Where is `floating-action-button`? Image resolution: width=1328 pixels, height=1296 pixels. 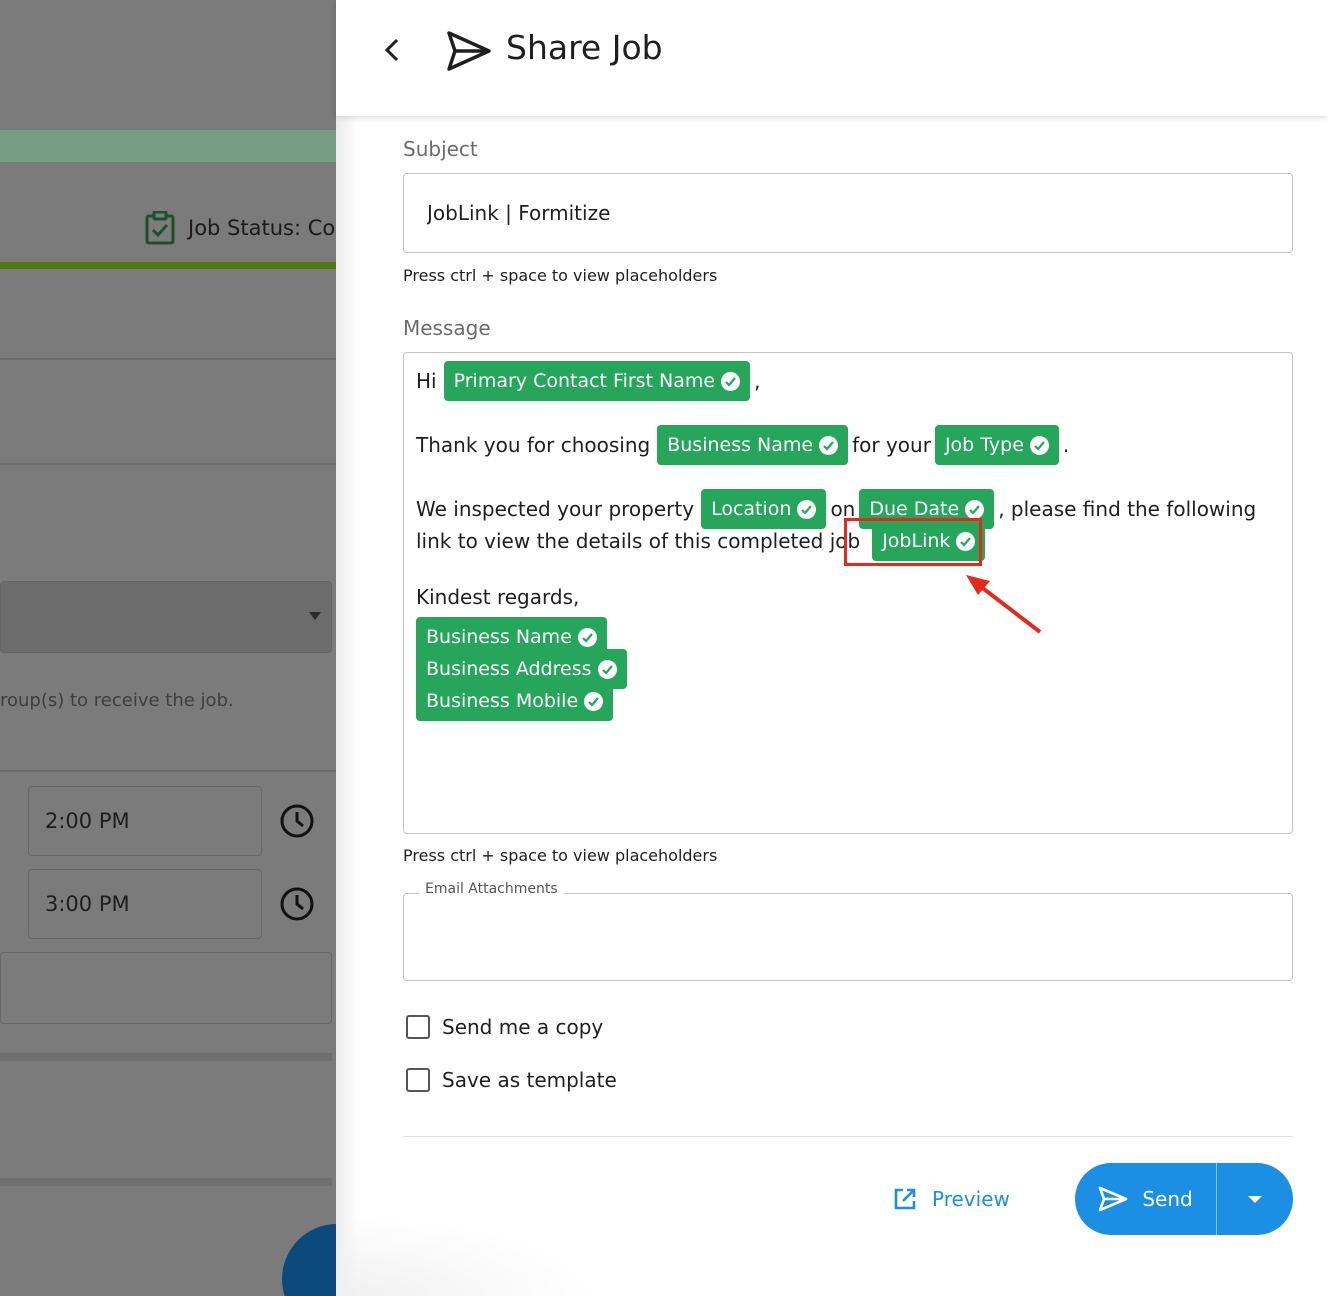
floating-action-button is located at coordinates (309, 1260).